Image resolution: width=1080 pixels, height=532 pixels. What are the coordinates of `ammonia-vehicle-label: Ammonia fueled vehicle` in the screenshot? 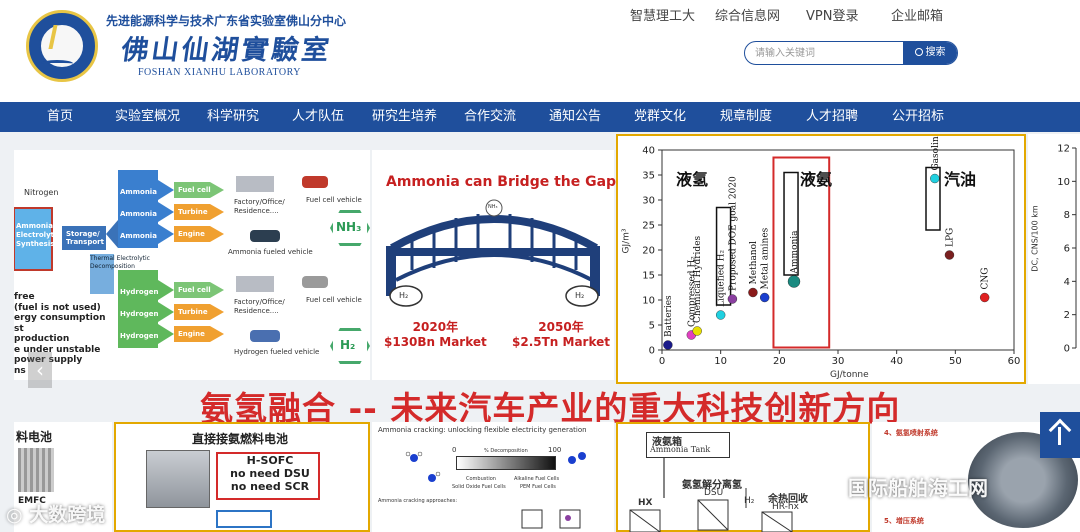 It's located at (270, 252).